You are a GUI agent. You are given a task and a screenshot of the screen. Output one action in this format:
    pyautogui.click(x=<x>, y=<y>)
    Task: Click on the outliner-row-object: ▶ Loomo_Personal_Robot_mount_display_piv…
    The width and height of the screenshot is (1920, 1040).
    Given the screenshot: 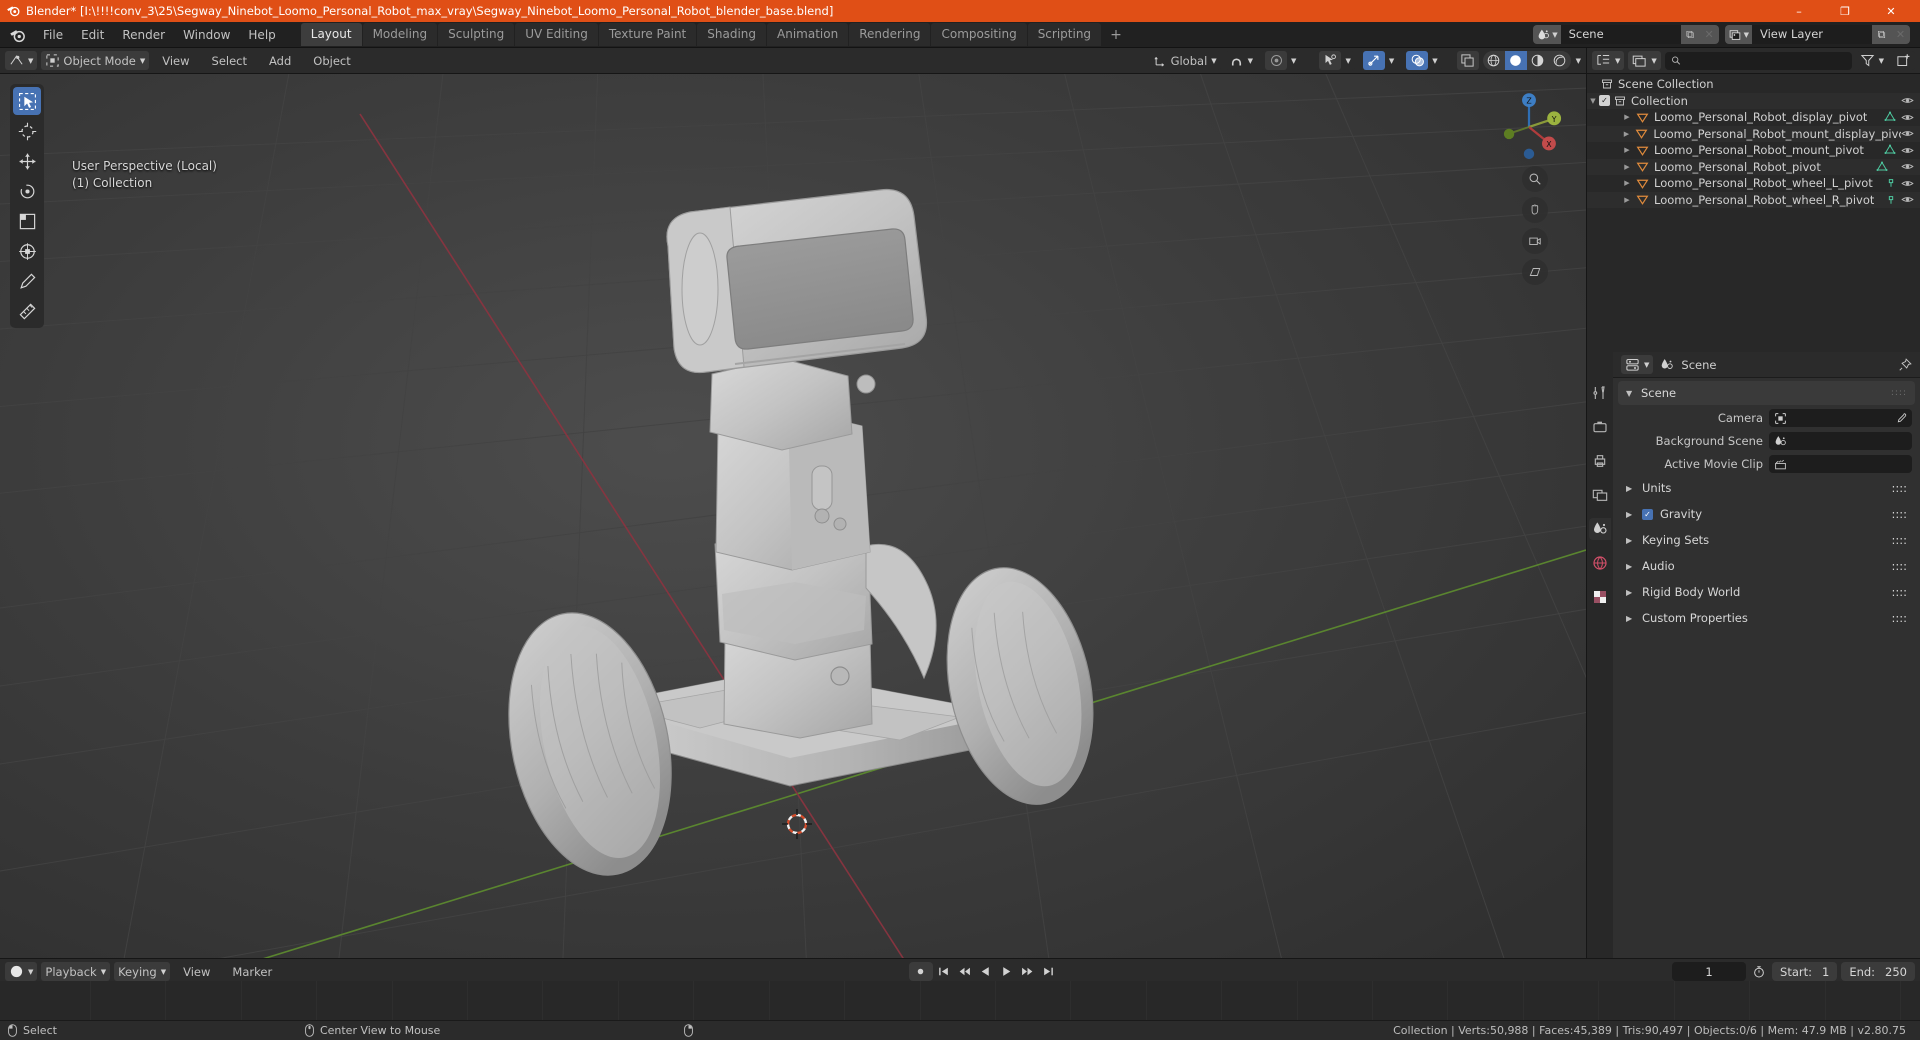 What is the action you would take?
    pyautogui.click(x=1753, y=133)
    